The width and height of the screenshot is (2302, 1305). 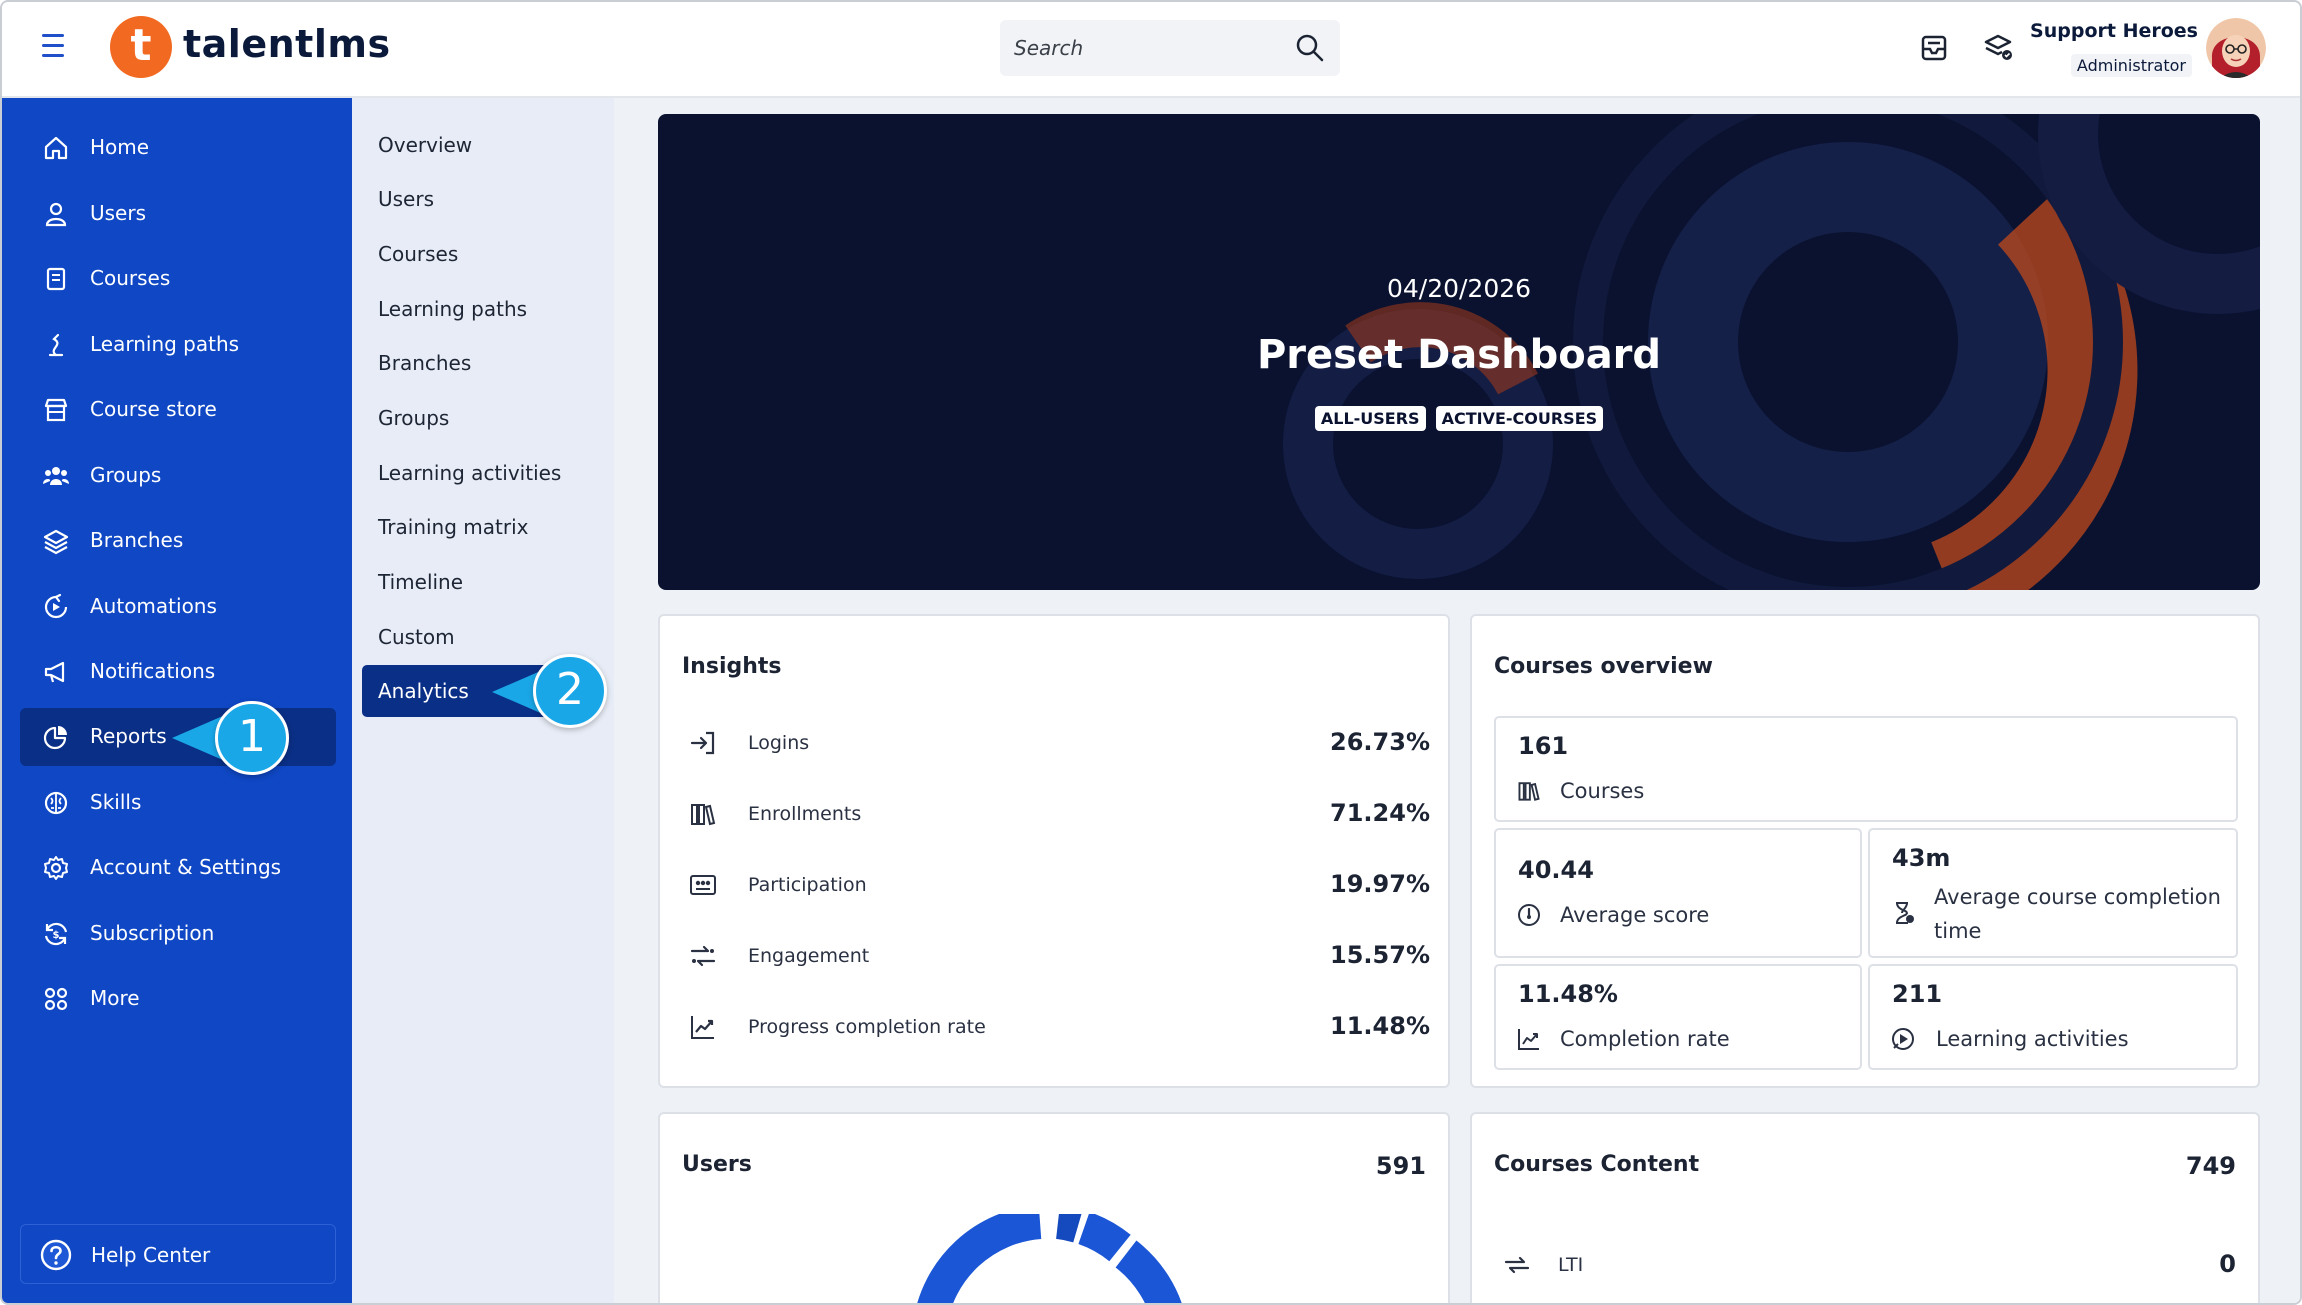 I want to click on inbox-icon, so click(x=1934, y=48).